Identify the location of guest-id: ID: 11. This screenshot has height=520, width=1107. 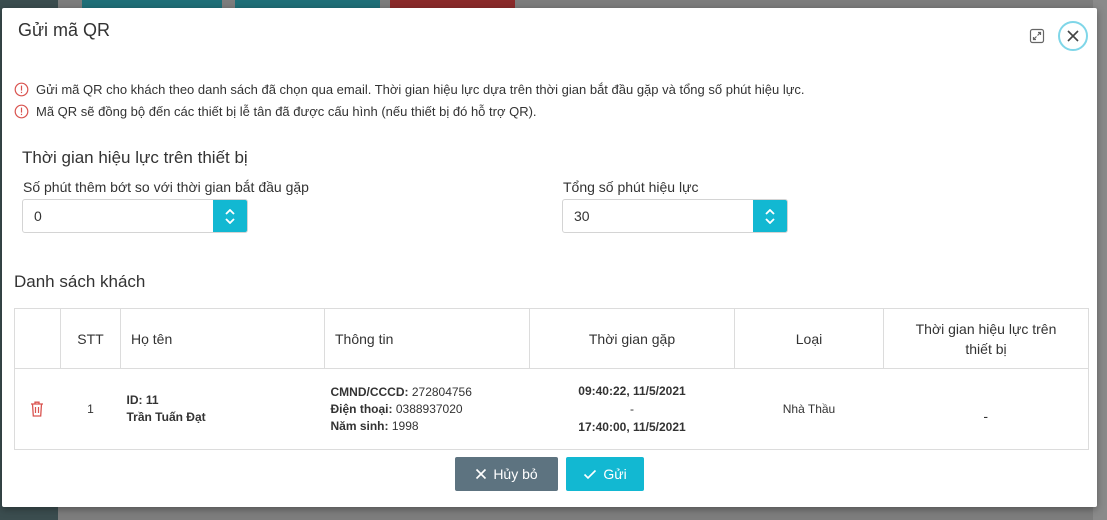
(142, 400).